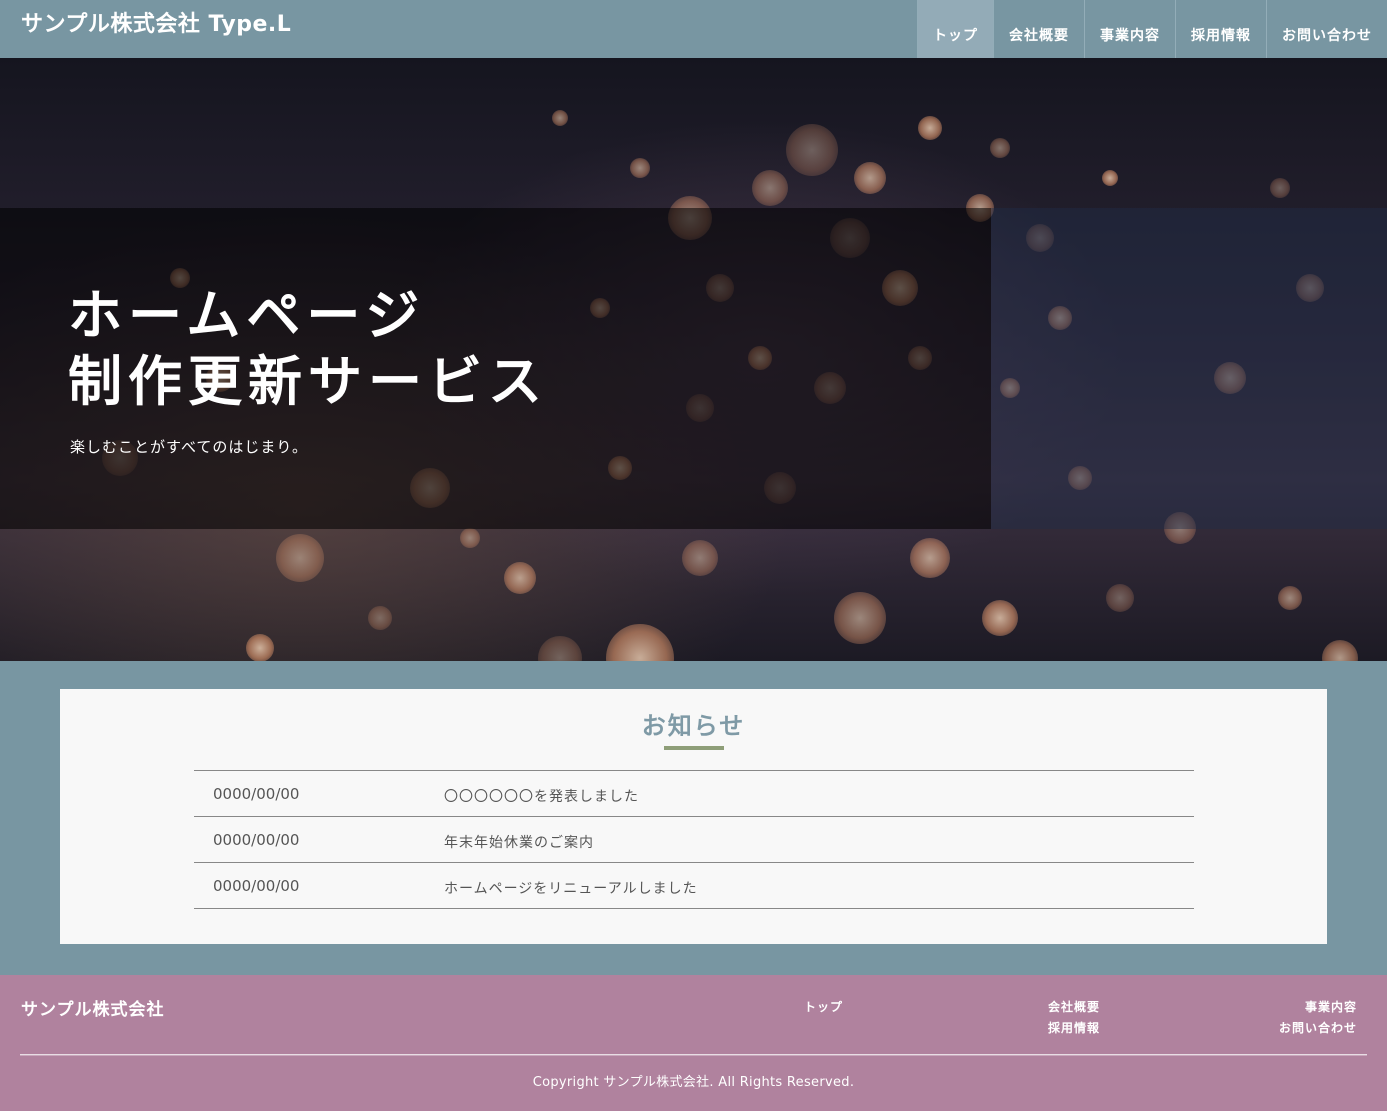 The width and height of the screenshot is (1387, 1111). Describe the element at coordinates (1038, 29) in the screenshot. I see `nav-item-company: 会社概要` at that location.